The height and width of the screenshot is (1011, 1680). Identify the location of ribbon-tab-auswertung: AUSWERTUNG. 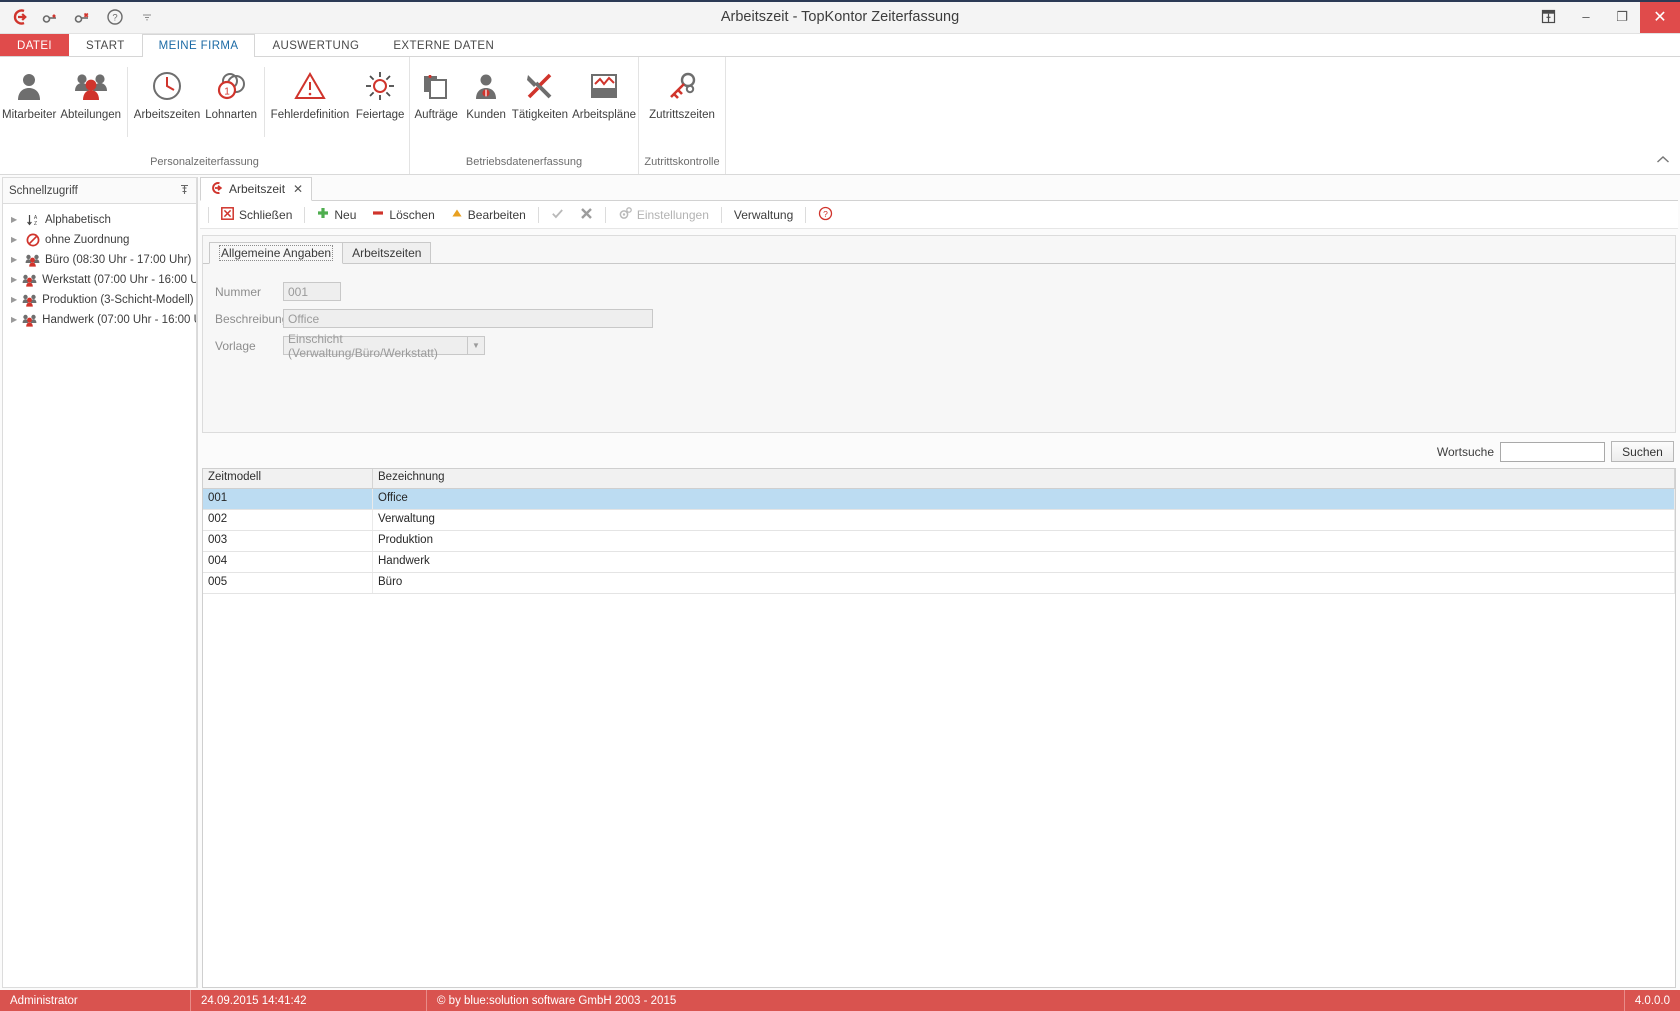
(315, 45).